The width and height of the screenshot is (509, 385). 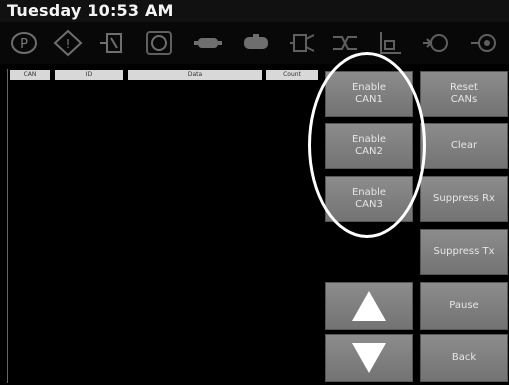 What do you see at coordinates (464, 199) in the screenshot?
I see `suppress-rx-button: Suppress Rx` at bounding box center [464, 199].